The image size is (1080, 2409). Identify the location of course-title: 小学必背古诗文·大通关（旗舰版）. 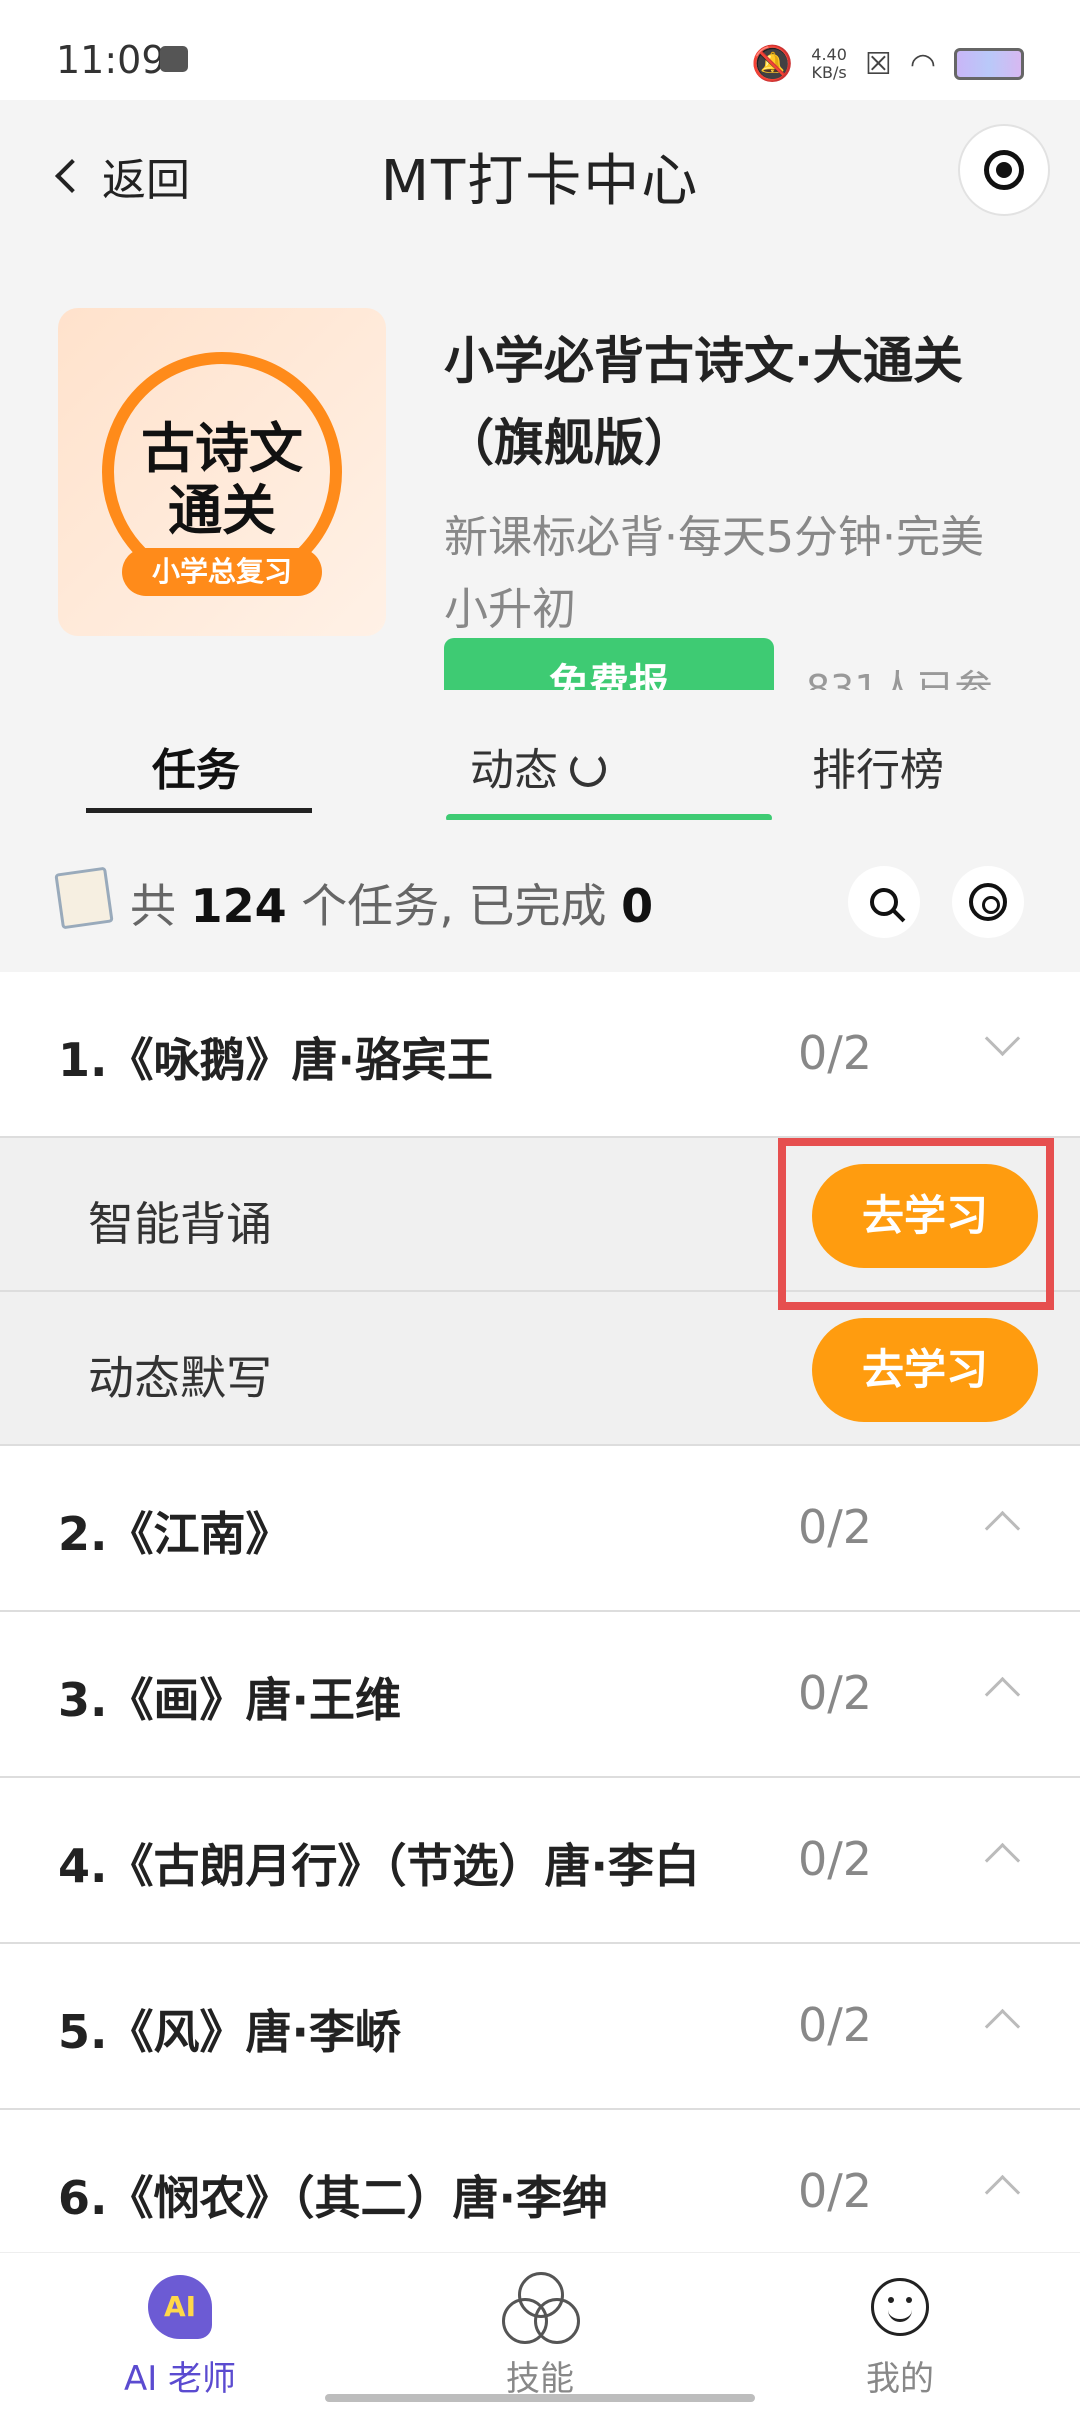
(703, 402).